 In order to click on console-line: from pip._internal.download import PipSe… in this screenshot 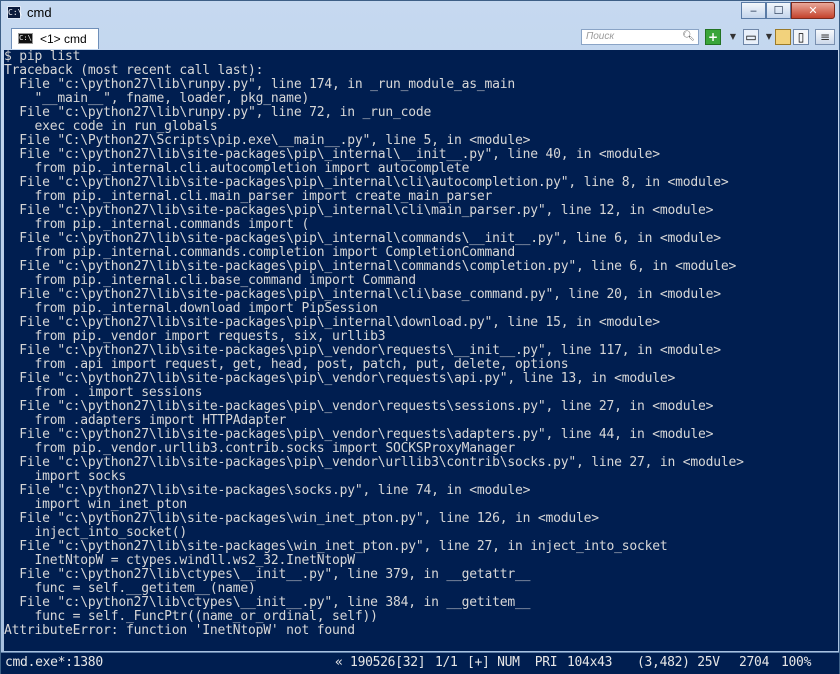, I will do `click(191, 308)`.